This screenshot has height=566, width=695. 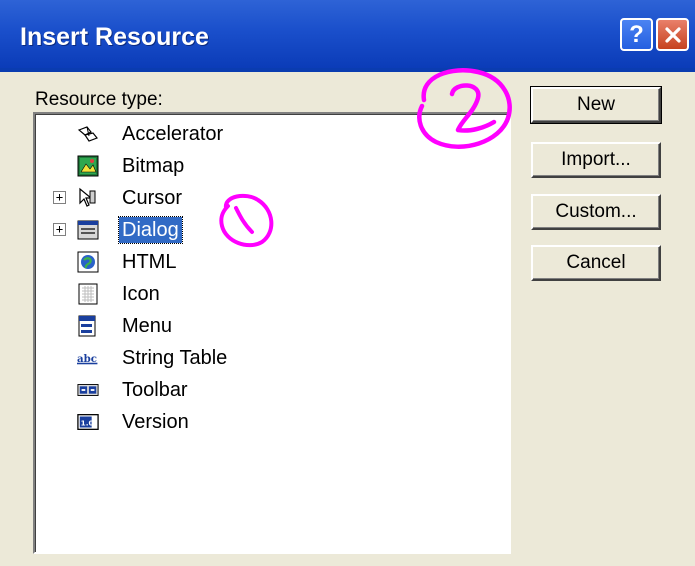 I want to click on close-icon, so click(x=672, y=34).